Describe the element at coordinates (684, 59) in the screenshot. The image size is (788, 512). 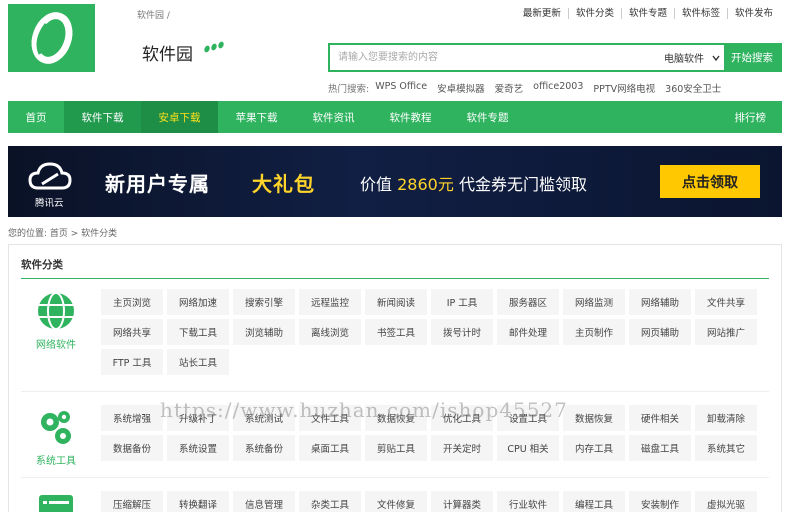
I see `search-select-value: 电脑软件` at that location.